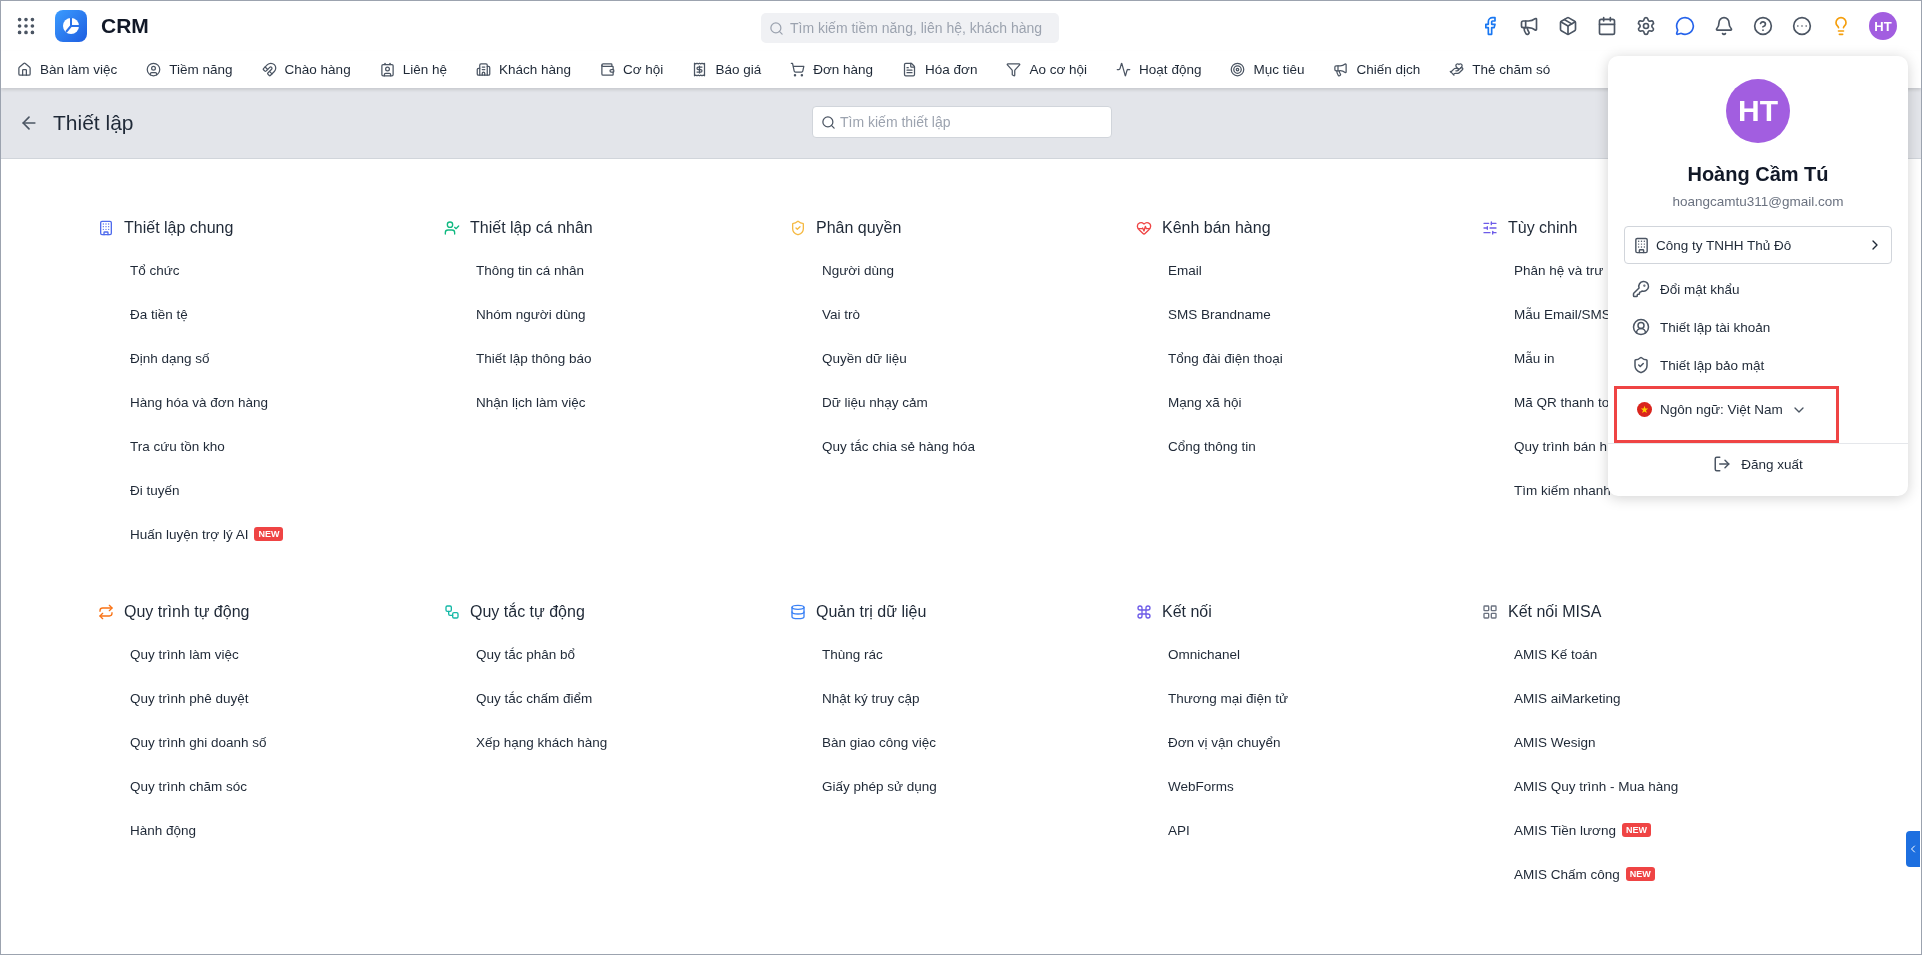 The height and width of the screenshot is (955, 1922). Describe the element at coordinates (306, 69) in the screenshot. I see `nav-tab: Chào hàng` at that location.